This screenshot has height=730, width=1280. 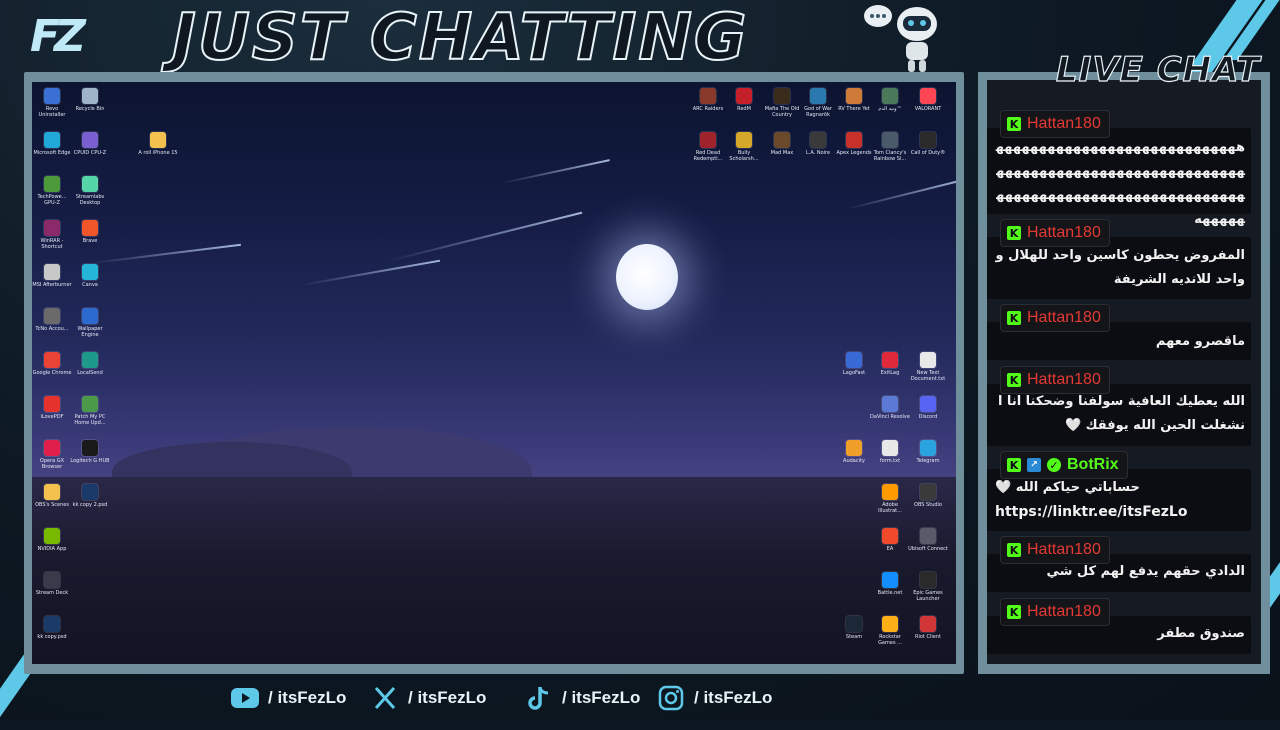 What do you see at coordinates (854, 637) in the screenshot?
I see `desktop-shortcut-label: Steam` at bounding box center [854, 637].